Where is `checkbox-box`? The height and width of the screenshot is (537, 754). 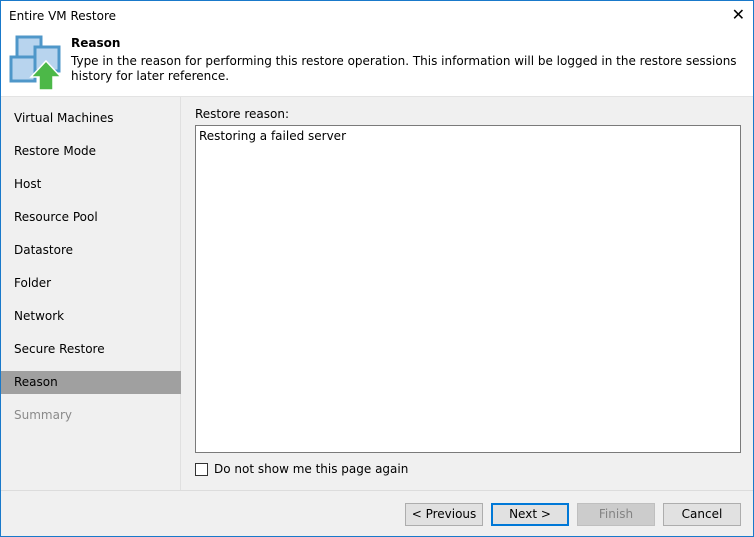 checkbox-box is located at coordinates (201, 469).